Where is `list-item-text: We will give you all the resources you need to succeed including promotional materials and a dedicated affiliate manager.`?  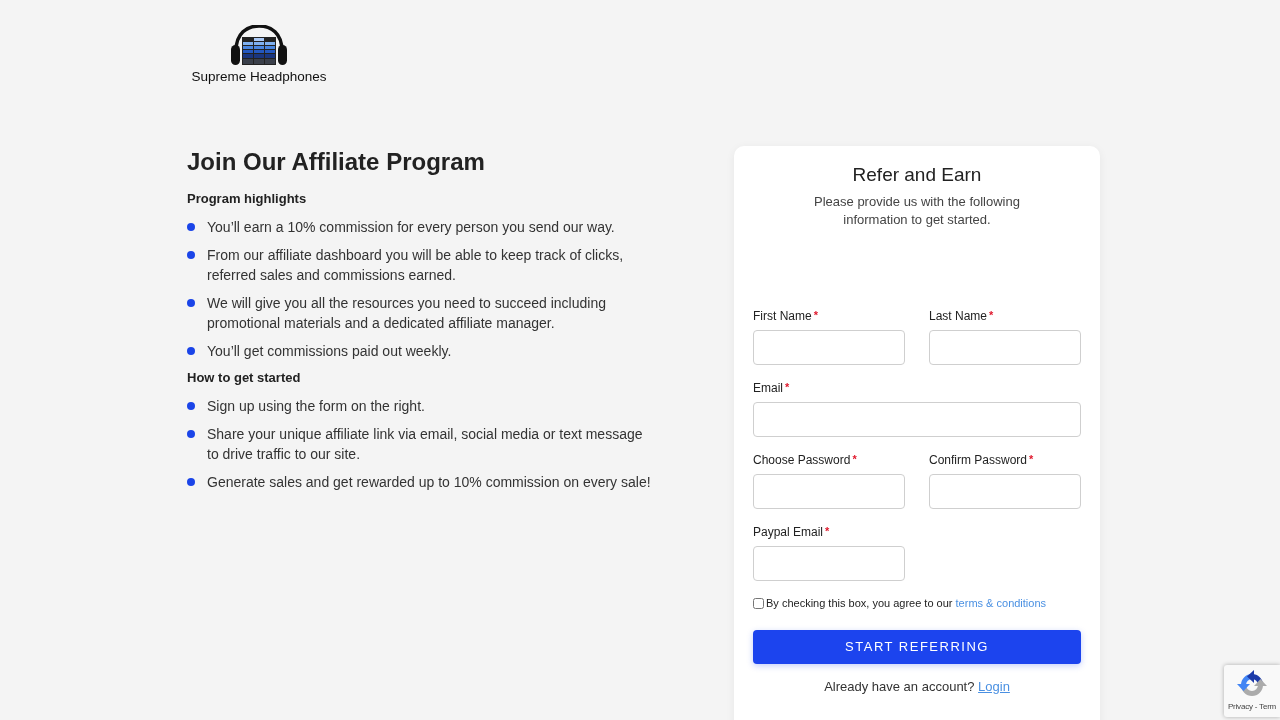 list-item-text: We will give you all the resources you need to succeed including promotional materials and a dedicated affiliate manager. is located at coordinates (407, 313).